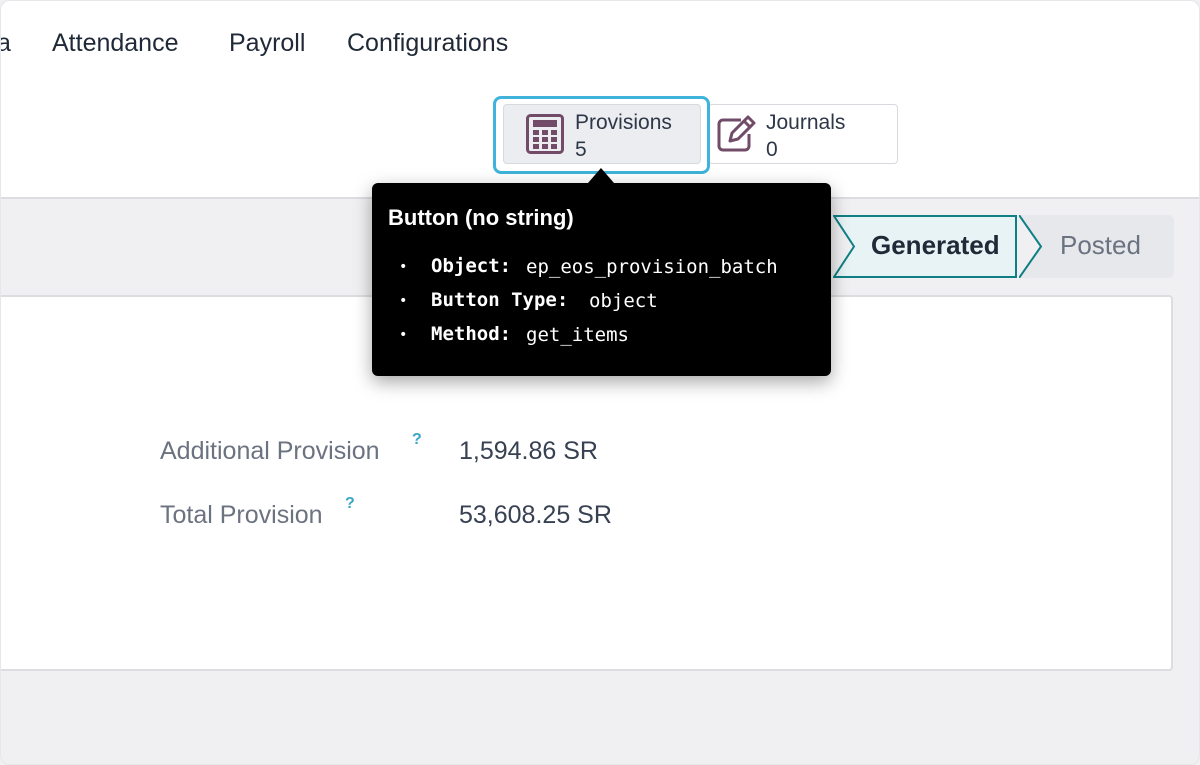 This screenshot has height=765, width=1200. Describe the element at coordinates (1100, 245) in the screenshot. I see `stage-posted-label: Posted` at that location.